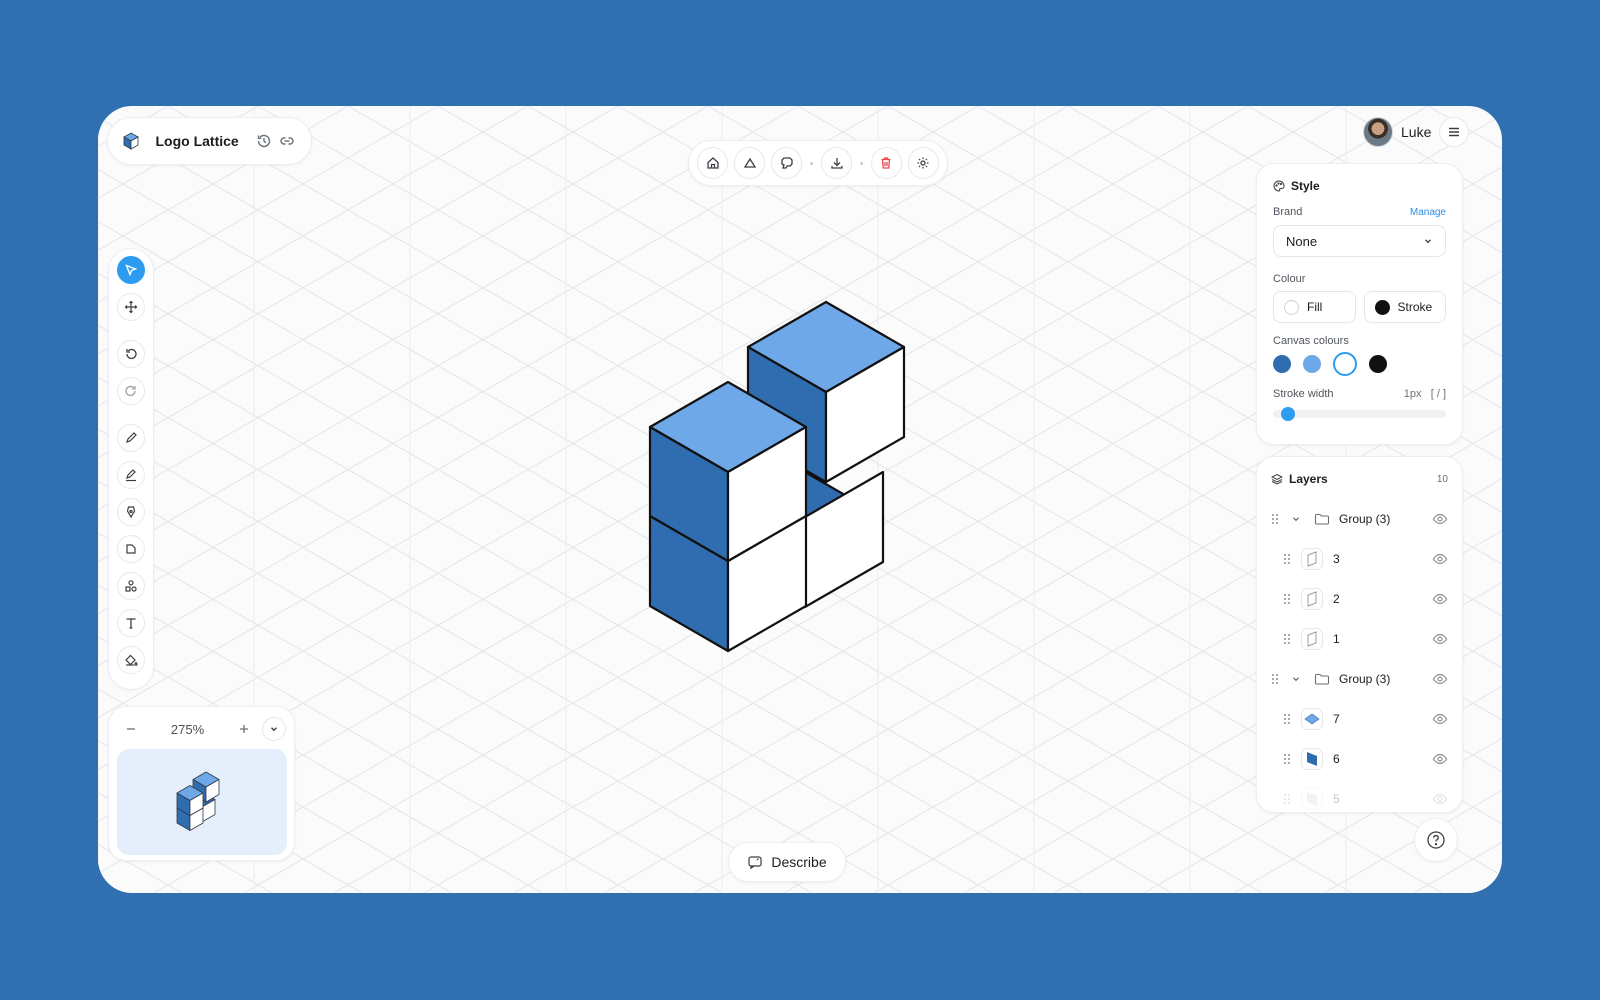  Describe the element at coordinates (131, 475) in the screenshot. I see `pen-tool` at that location.